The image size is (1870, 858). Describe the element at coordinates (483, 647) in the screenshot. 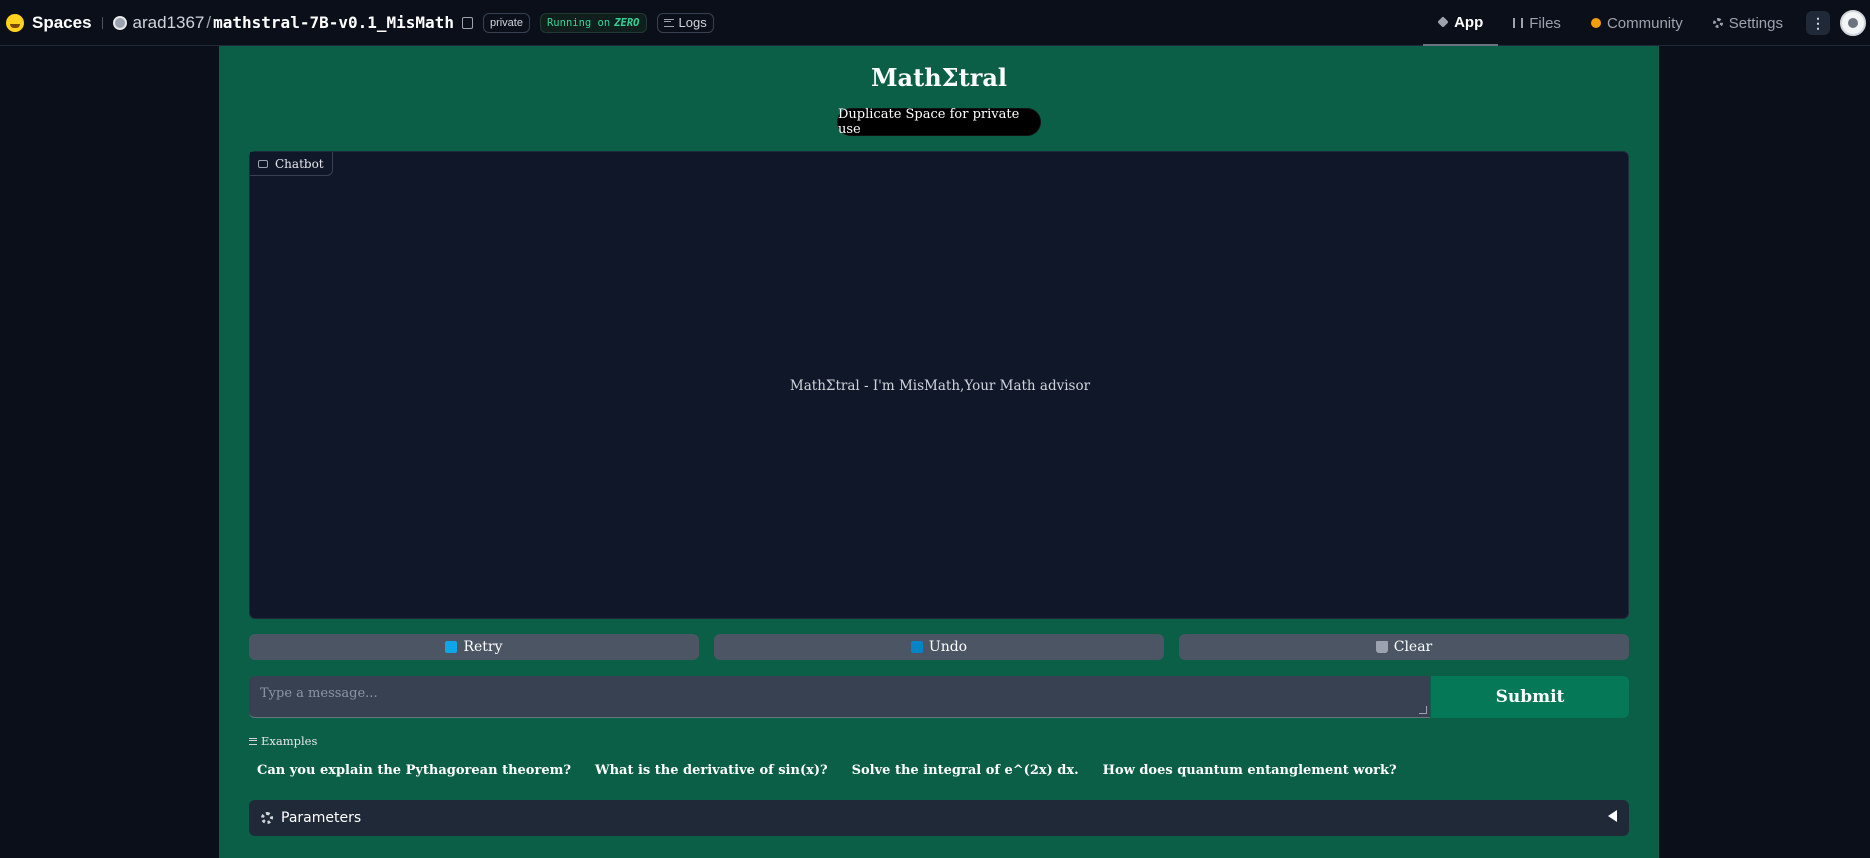

I see `retry-label: Retry` at that location.